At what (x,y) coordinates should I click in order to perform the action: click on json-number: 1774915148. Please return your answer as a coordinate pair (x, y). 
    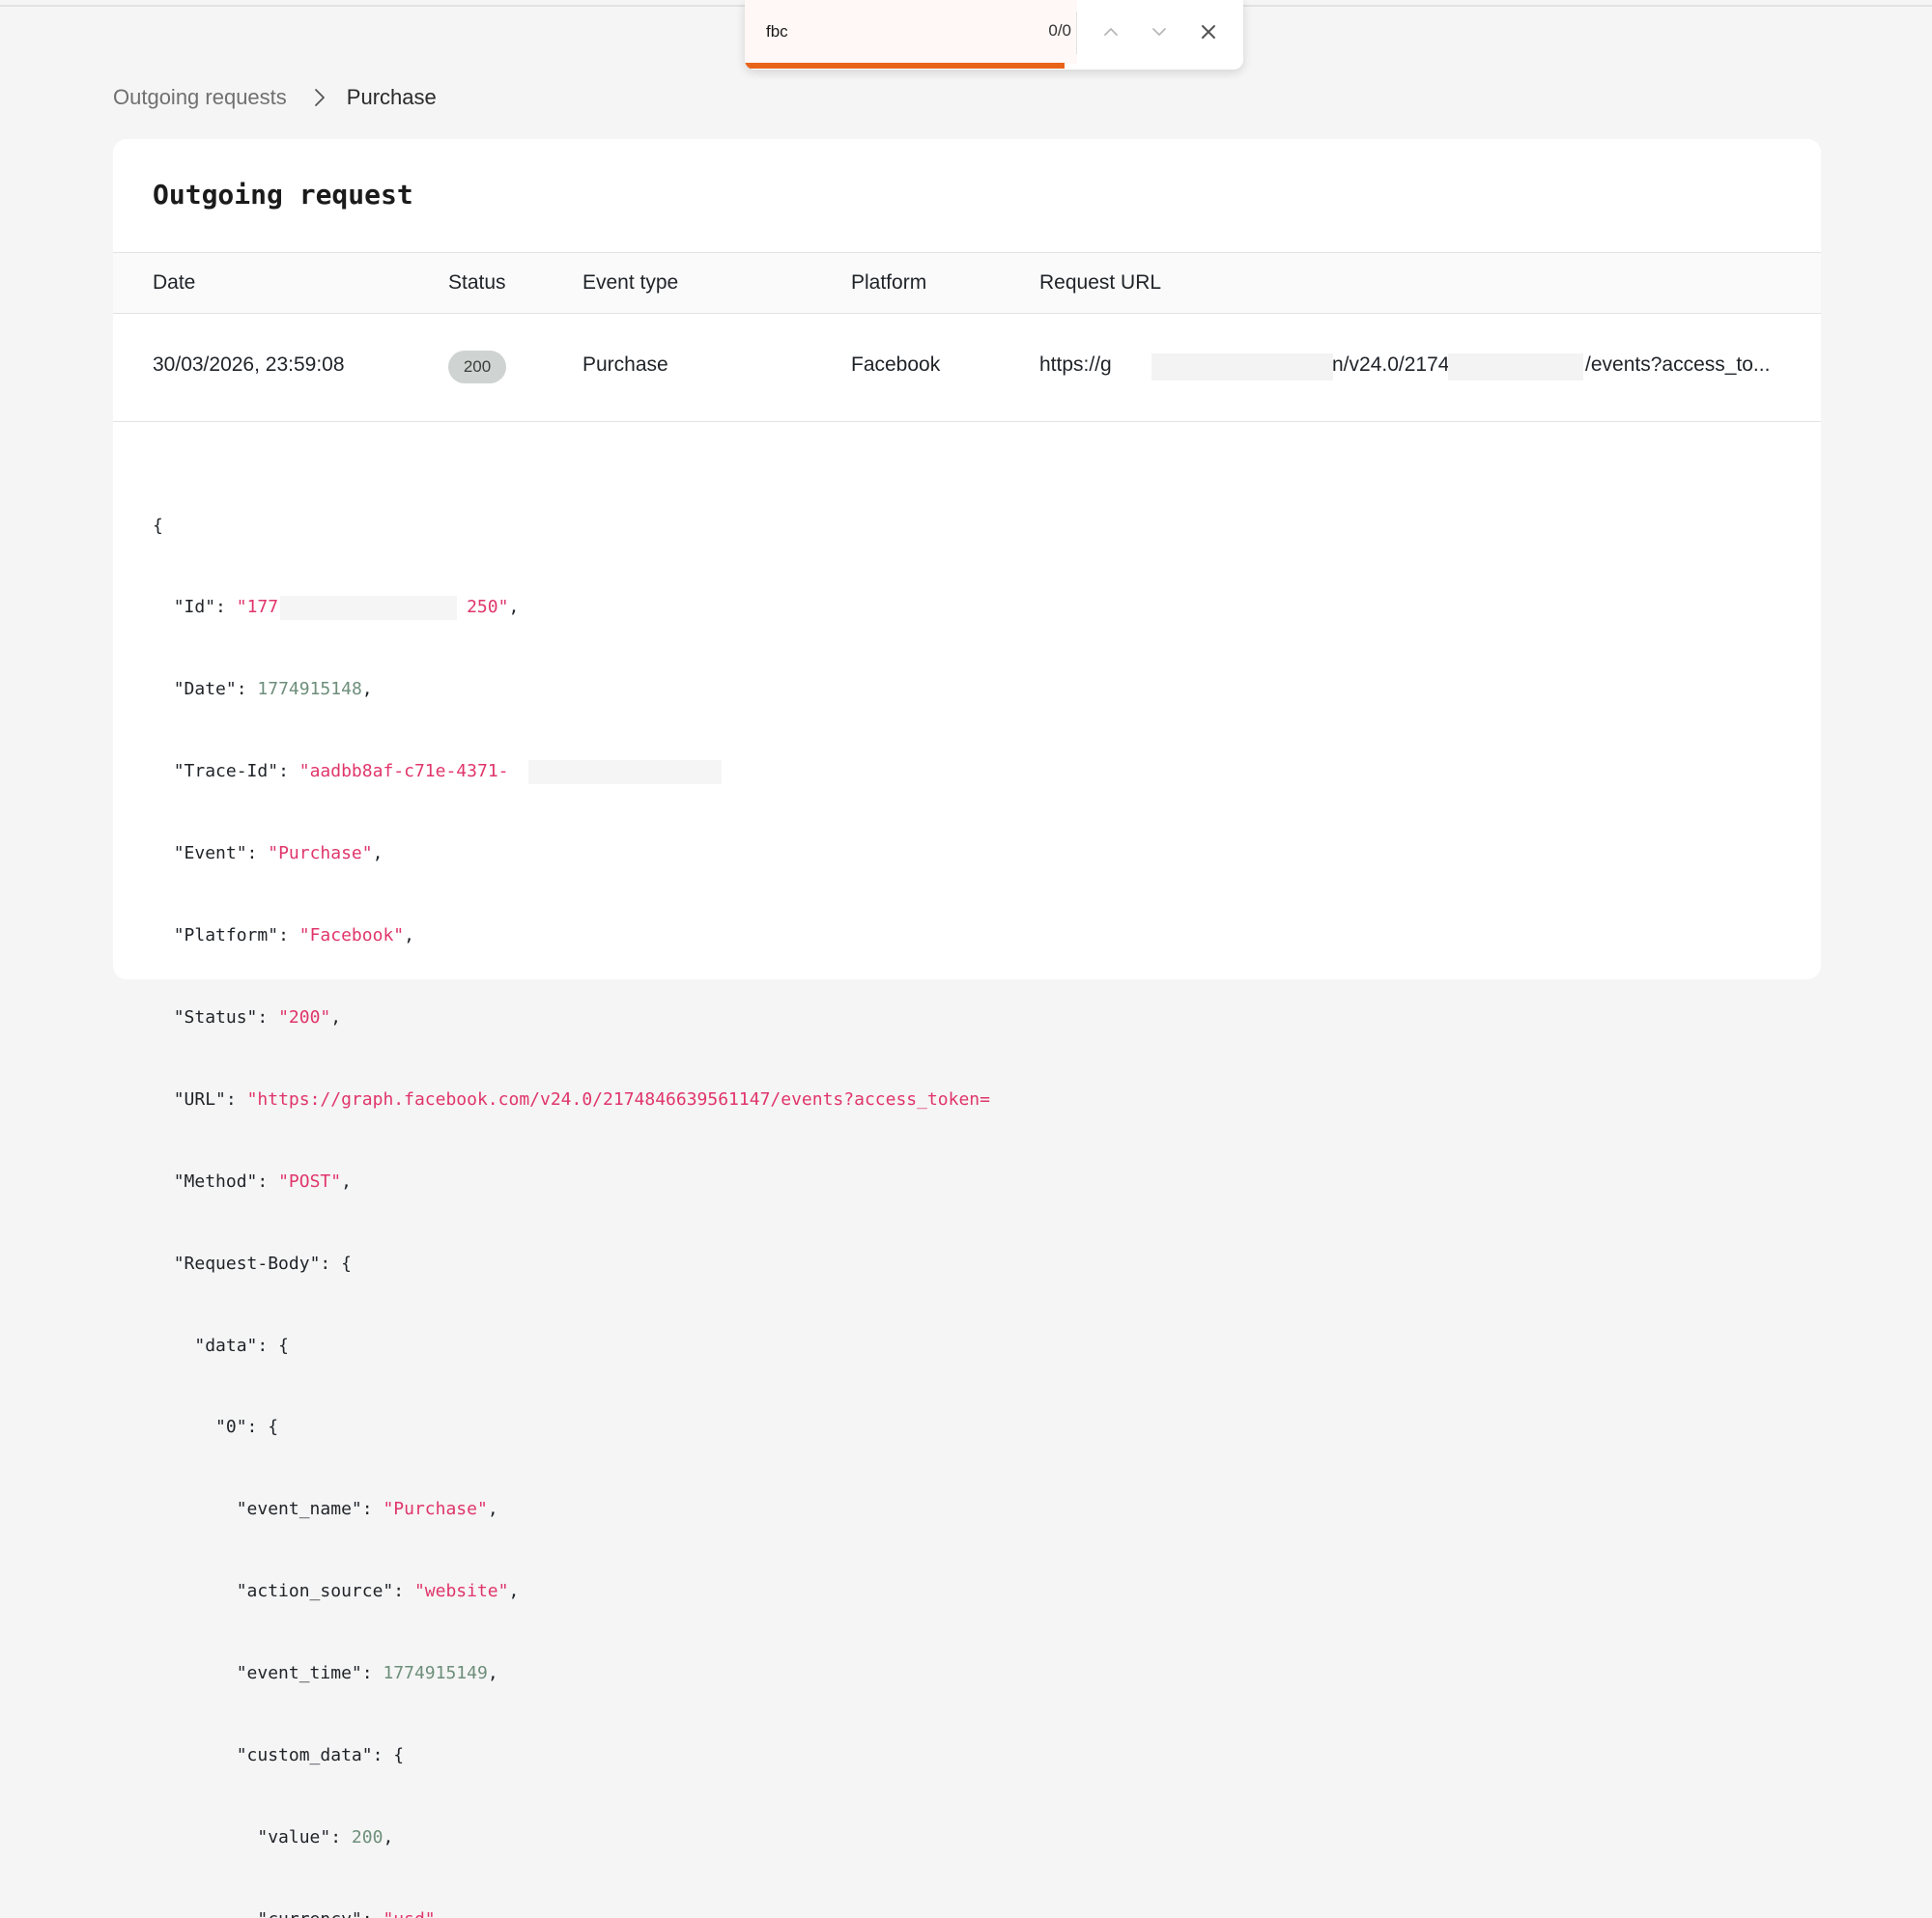
    Looking at the image, I should click on (309, 689).